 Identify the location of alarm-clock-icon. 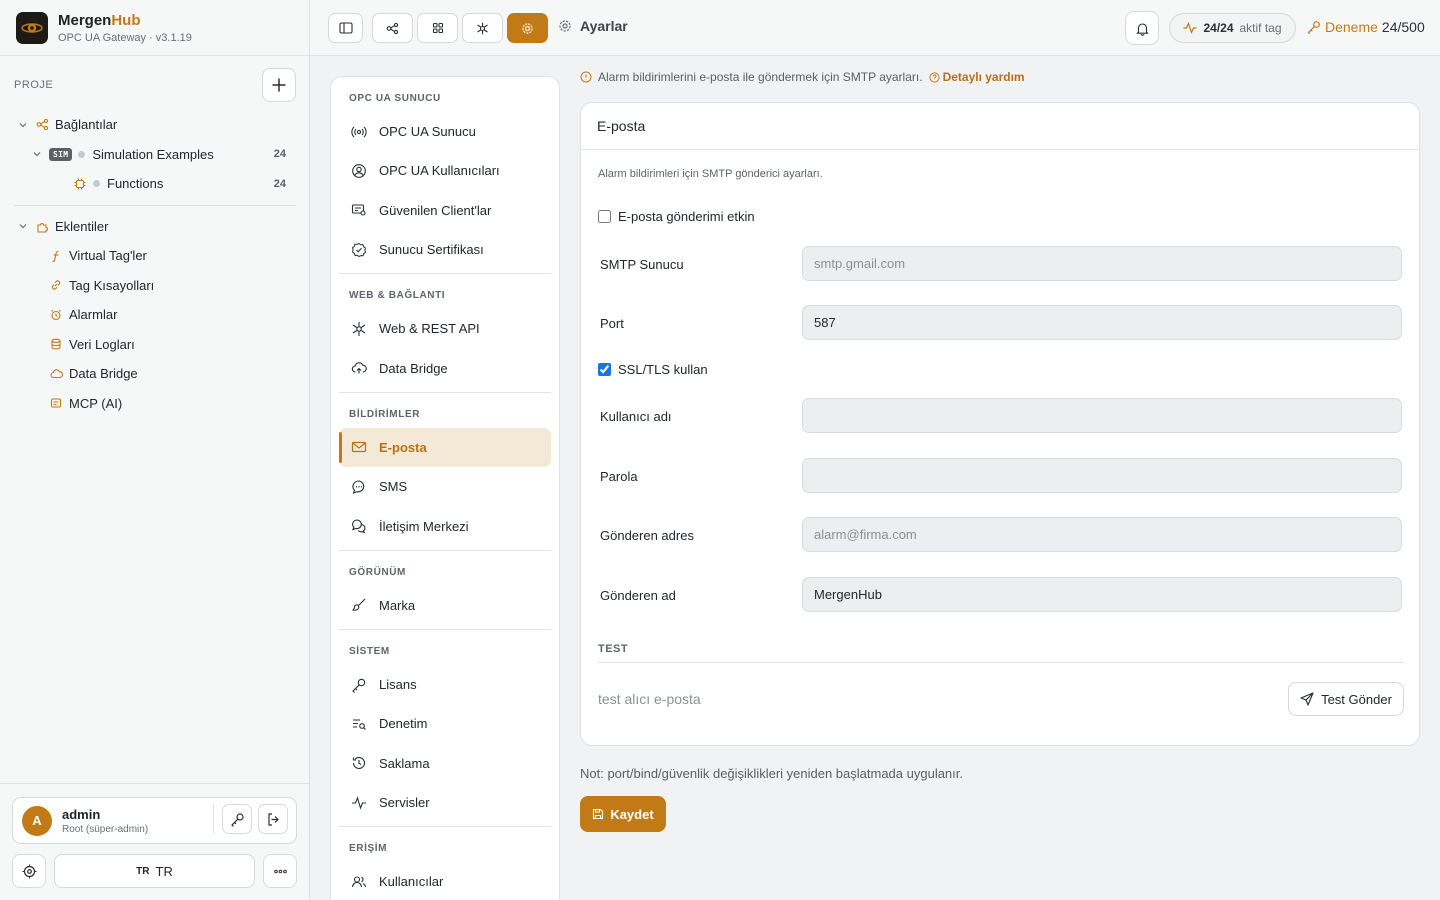
(56, 315).